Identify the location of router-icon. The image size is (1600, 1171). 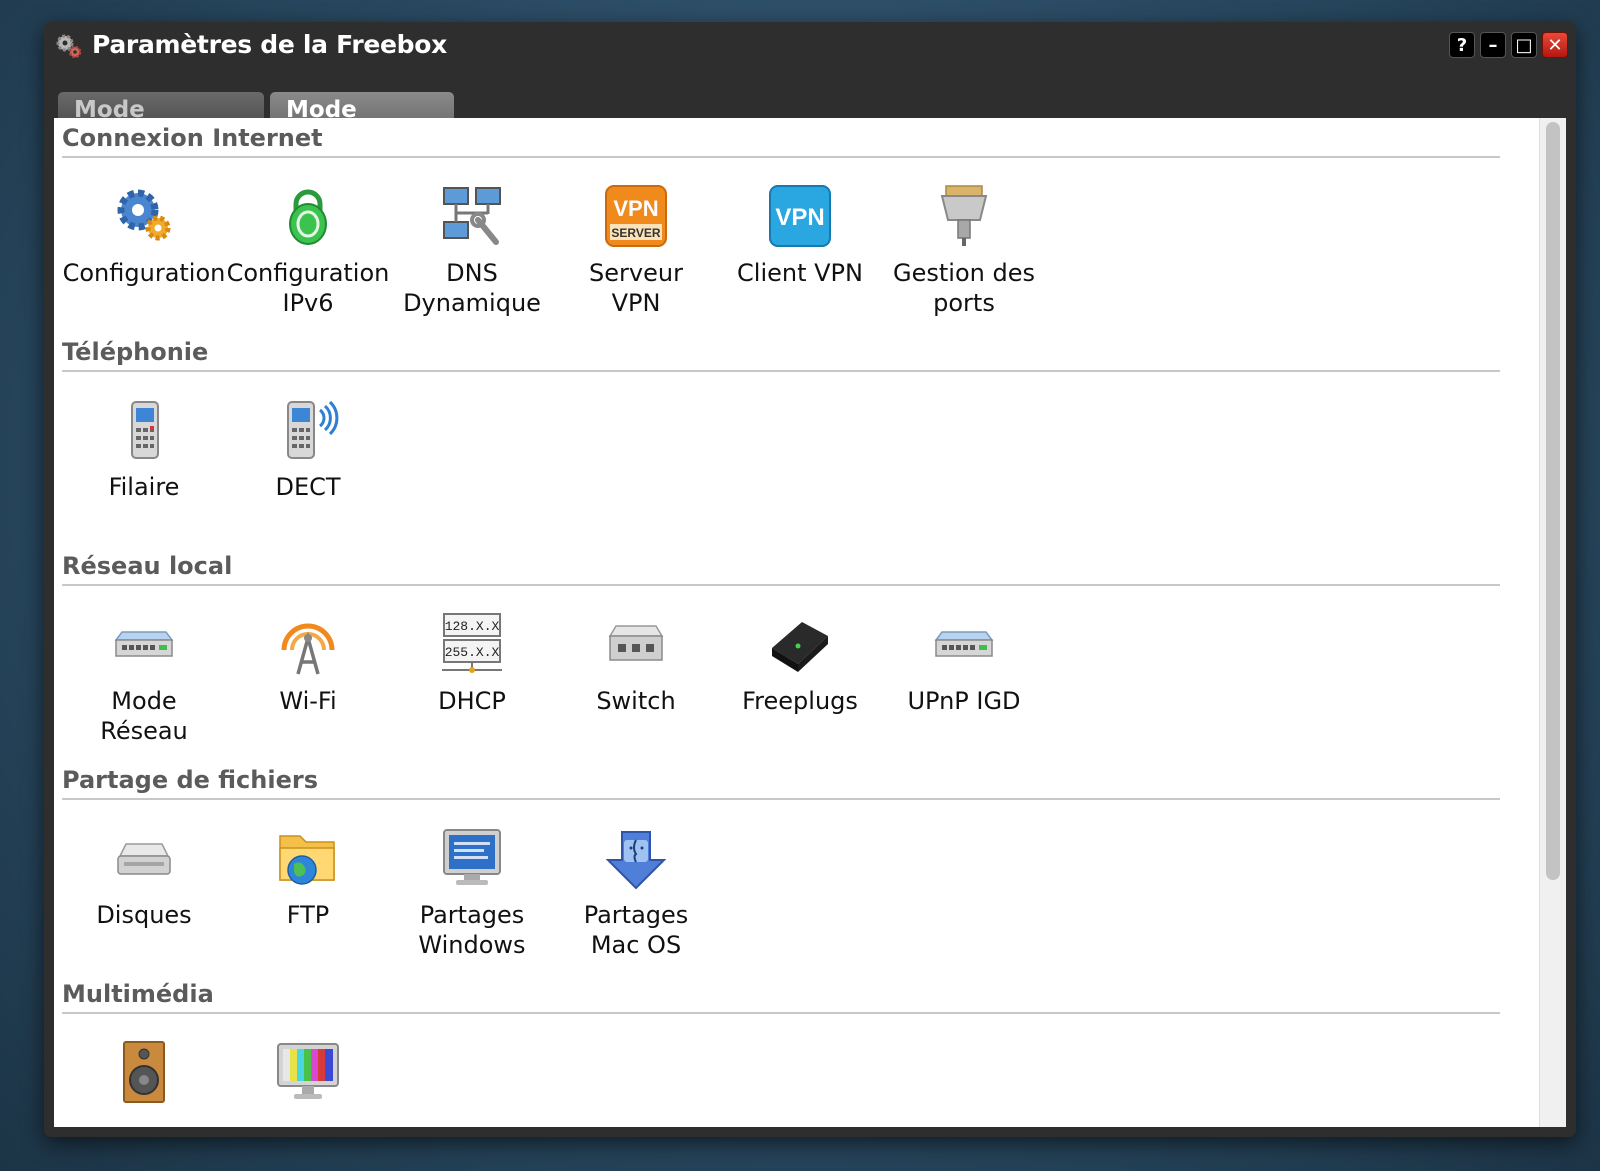
(144, 644).